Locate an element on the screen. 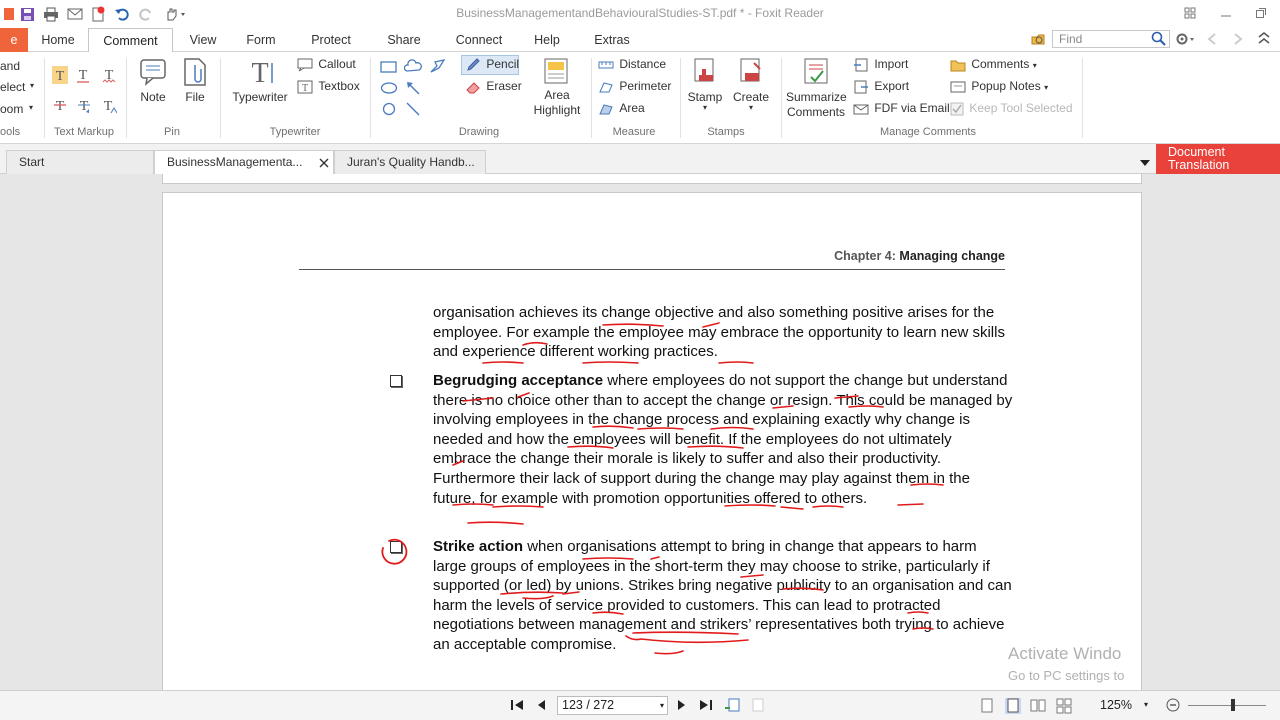 The width and height of the screenshot is (1280, 720). circle-tool-icon is located at coordinates (389, 110).